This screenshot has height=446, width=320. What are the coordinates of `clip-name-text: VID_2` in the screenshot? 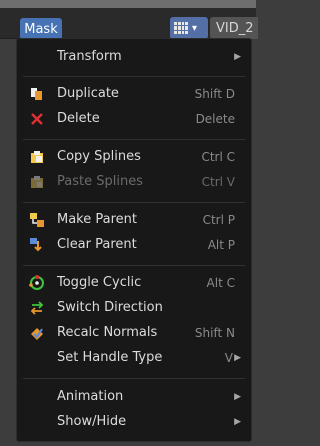 It's located at (235, 28).